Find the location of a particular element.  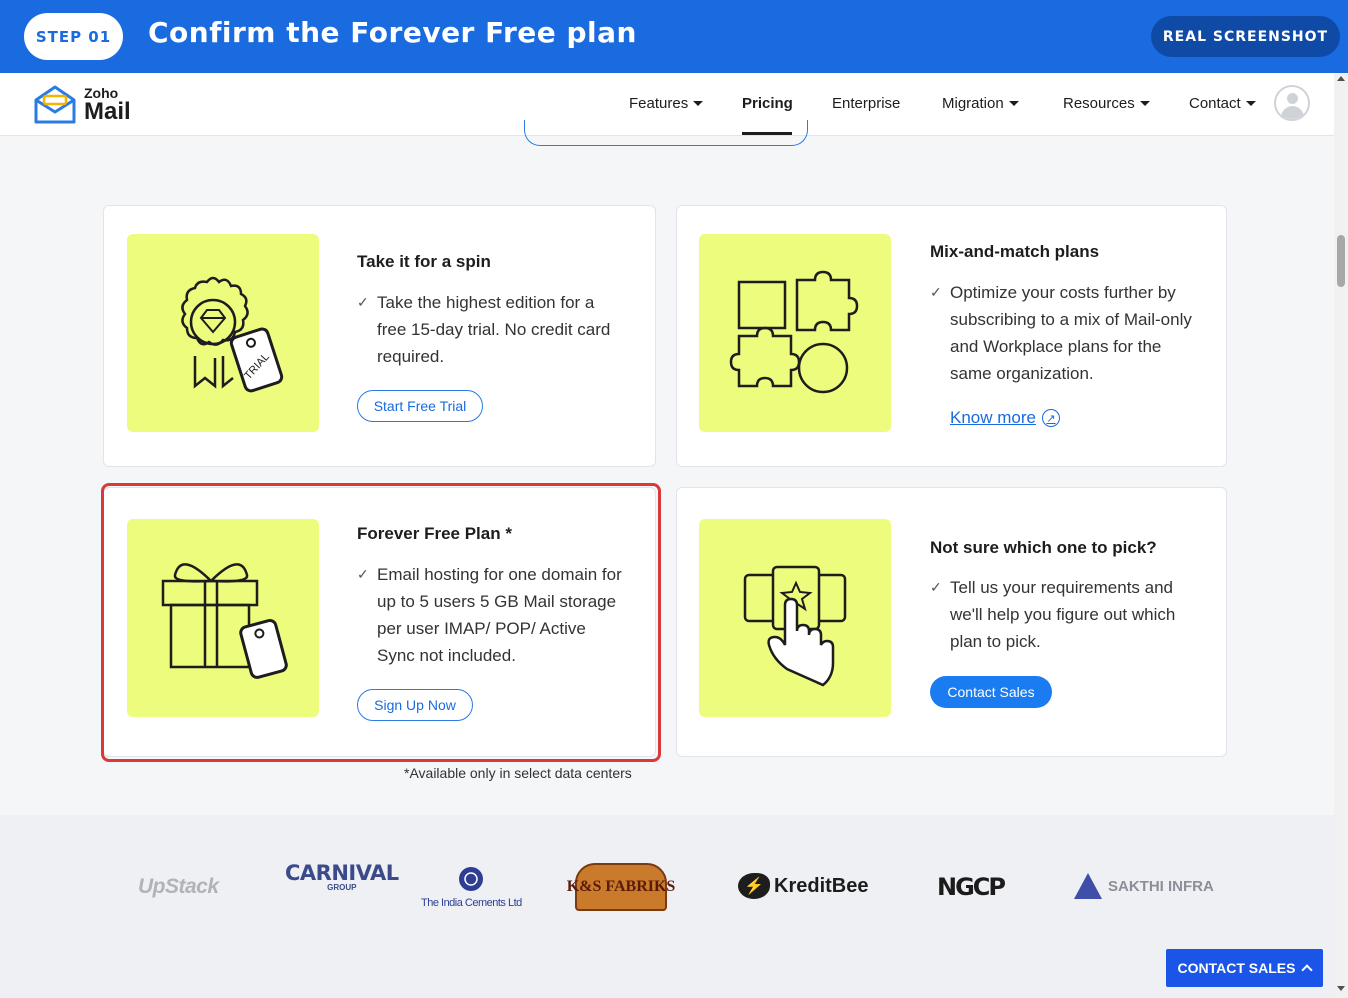

hand-pointer-star-icon is located at coordinates (795, 626).